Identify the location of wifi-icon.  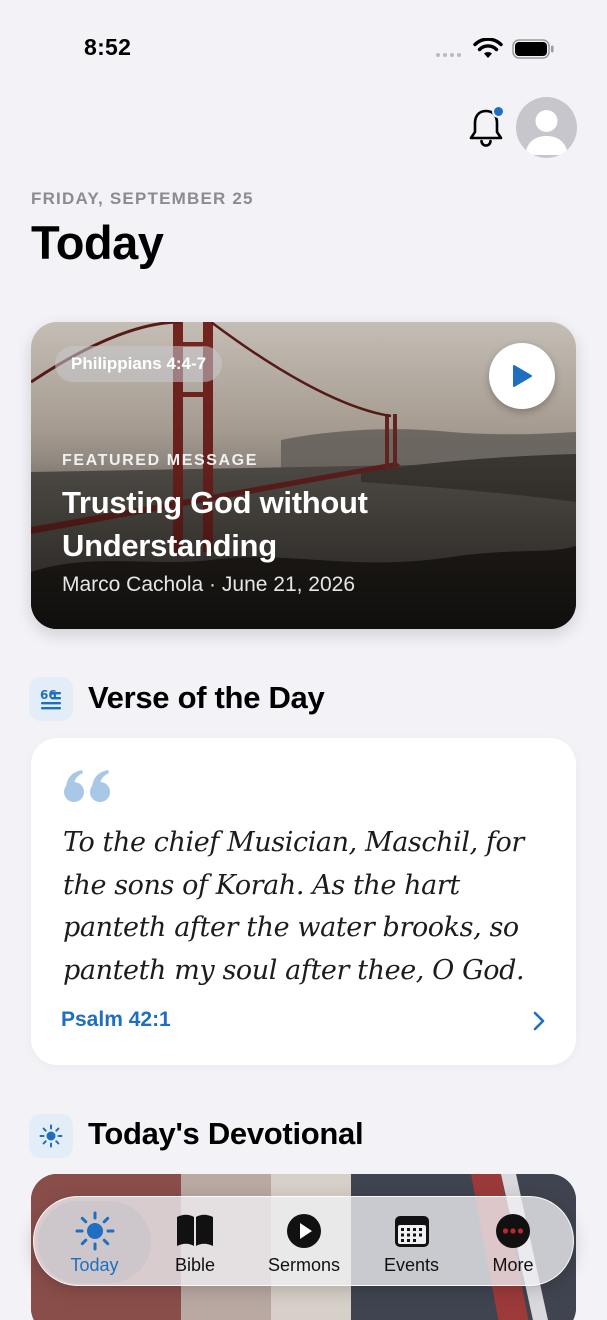
(488, 48).